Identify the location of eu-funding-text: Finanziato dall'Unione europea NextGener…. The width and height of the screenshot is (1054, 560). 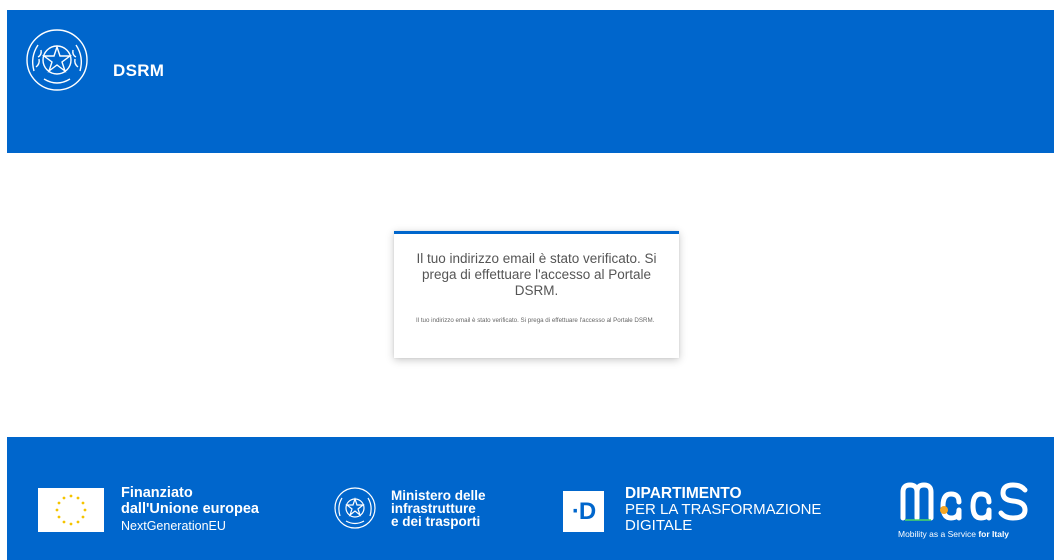
(190, 509).